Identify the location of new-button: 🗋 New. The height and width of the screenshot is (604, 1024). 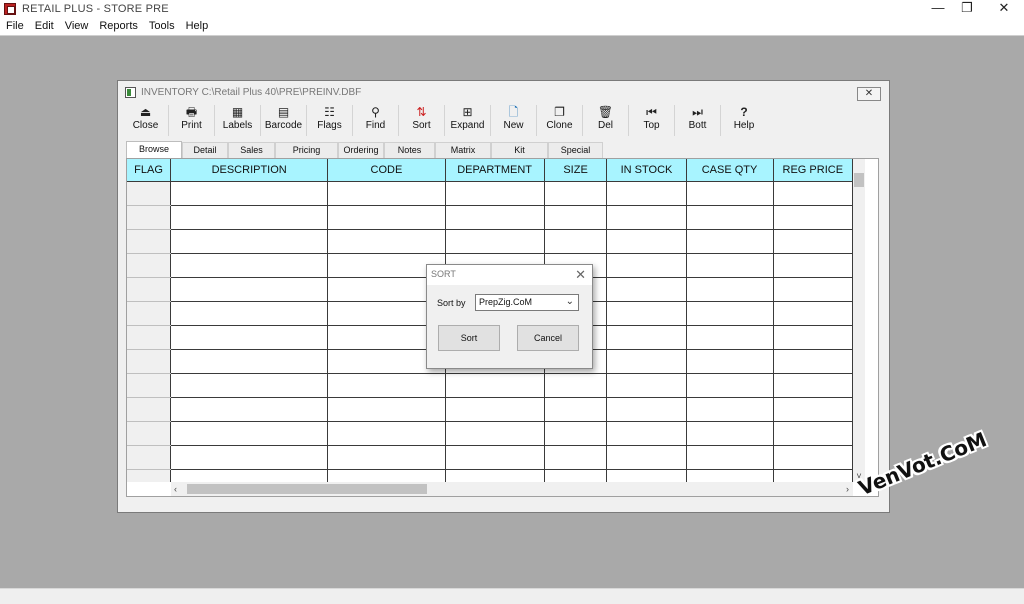
(514, 120).